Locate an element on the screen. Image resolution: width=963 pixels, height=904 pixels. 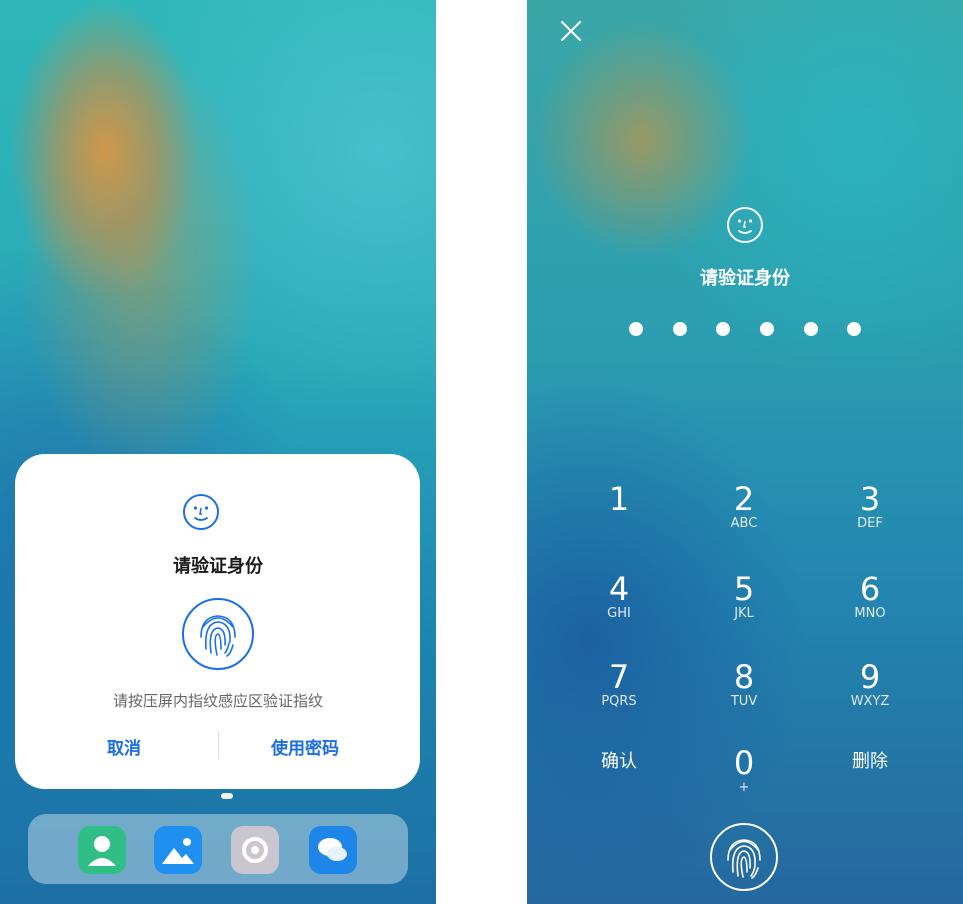
camera-app-icon is located at coordinates (255, 850).